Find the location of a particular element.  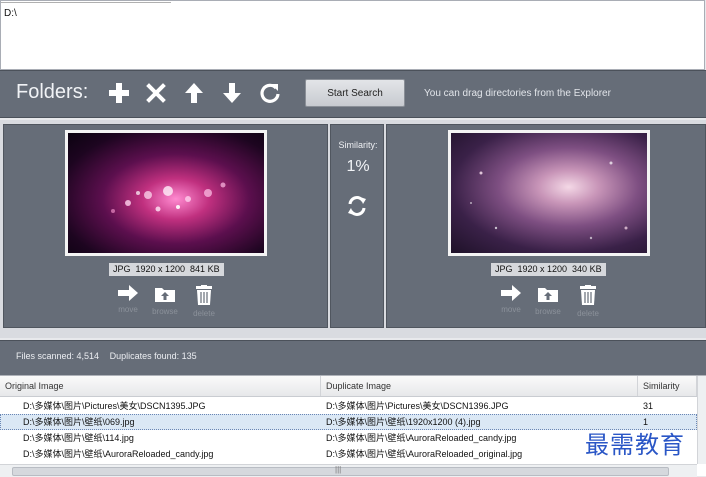

right-move-button: move is located at coordinates (511, 299).